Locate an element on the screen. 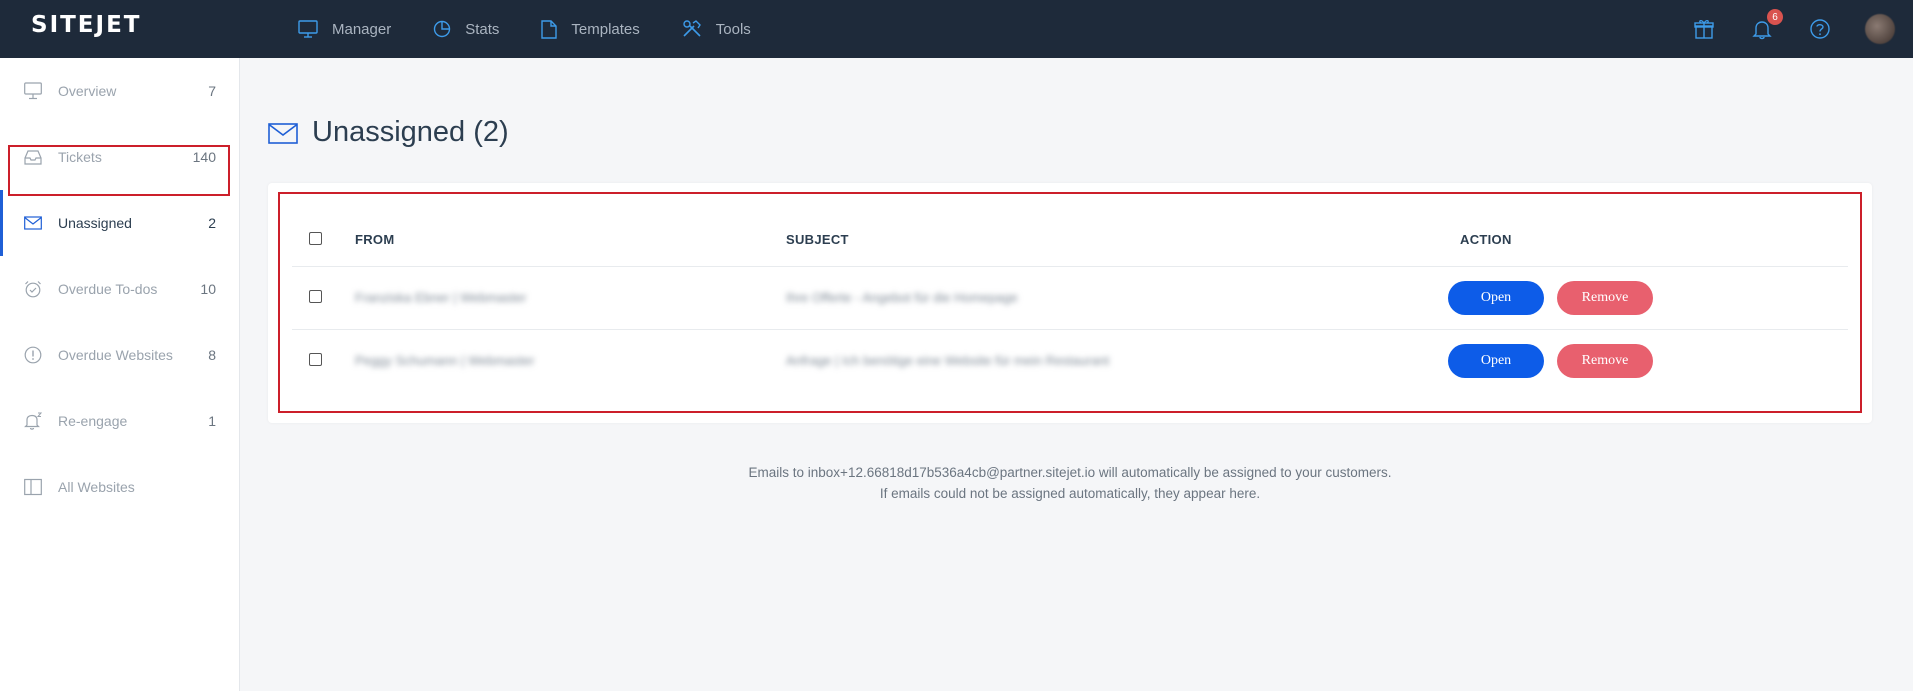 Image resolution: width=1913 pixels, height=691 pixels. page-title-text: Unassigned (2) is located at coordinates (410, 132).